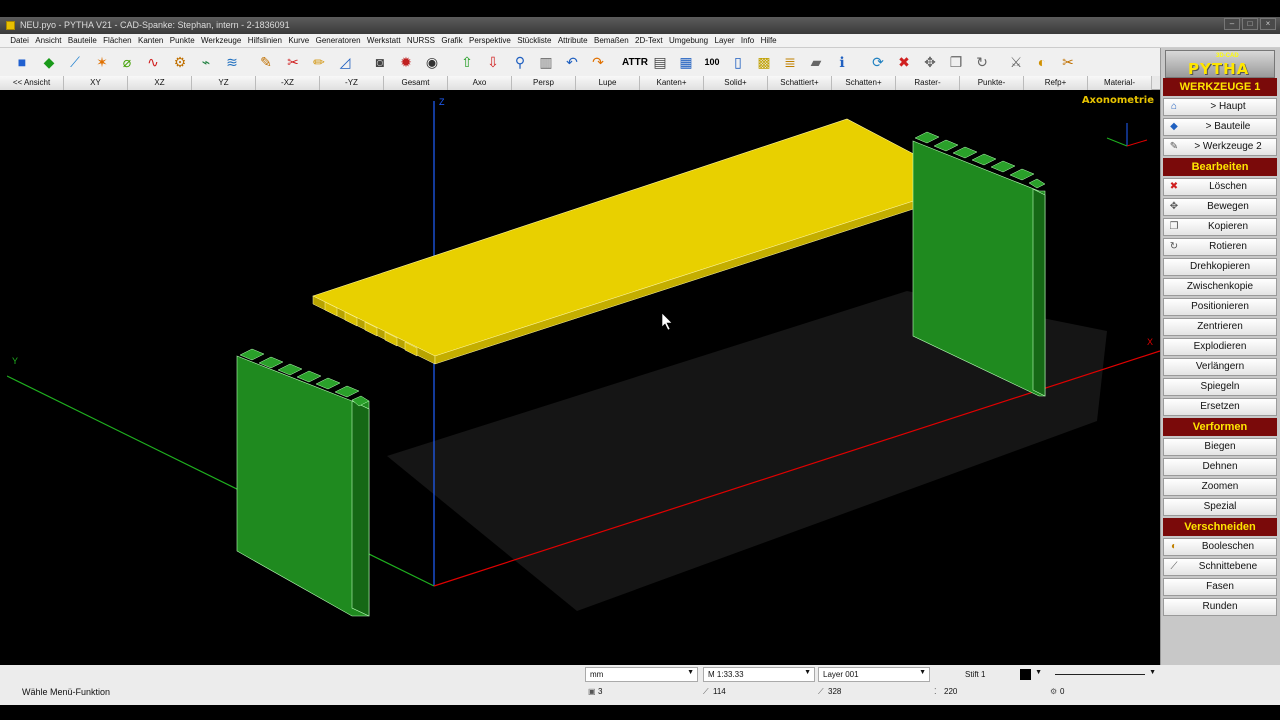 Image resolution: width=1280 pixels, height=720 pixels. I want to click on camera-icon: ◙, so click(380, 62).